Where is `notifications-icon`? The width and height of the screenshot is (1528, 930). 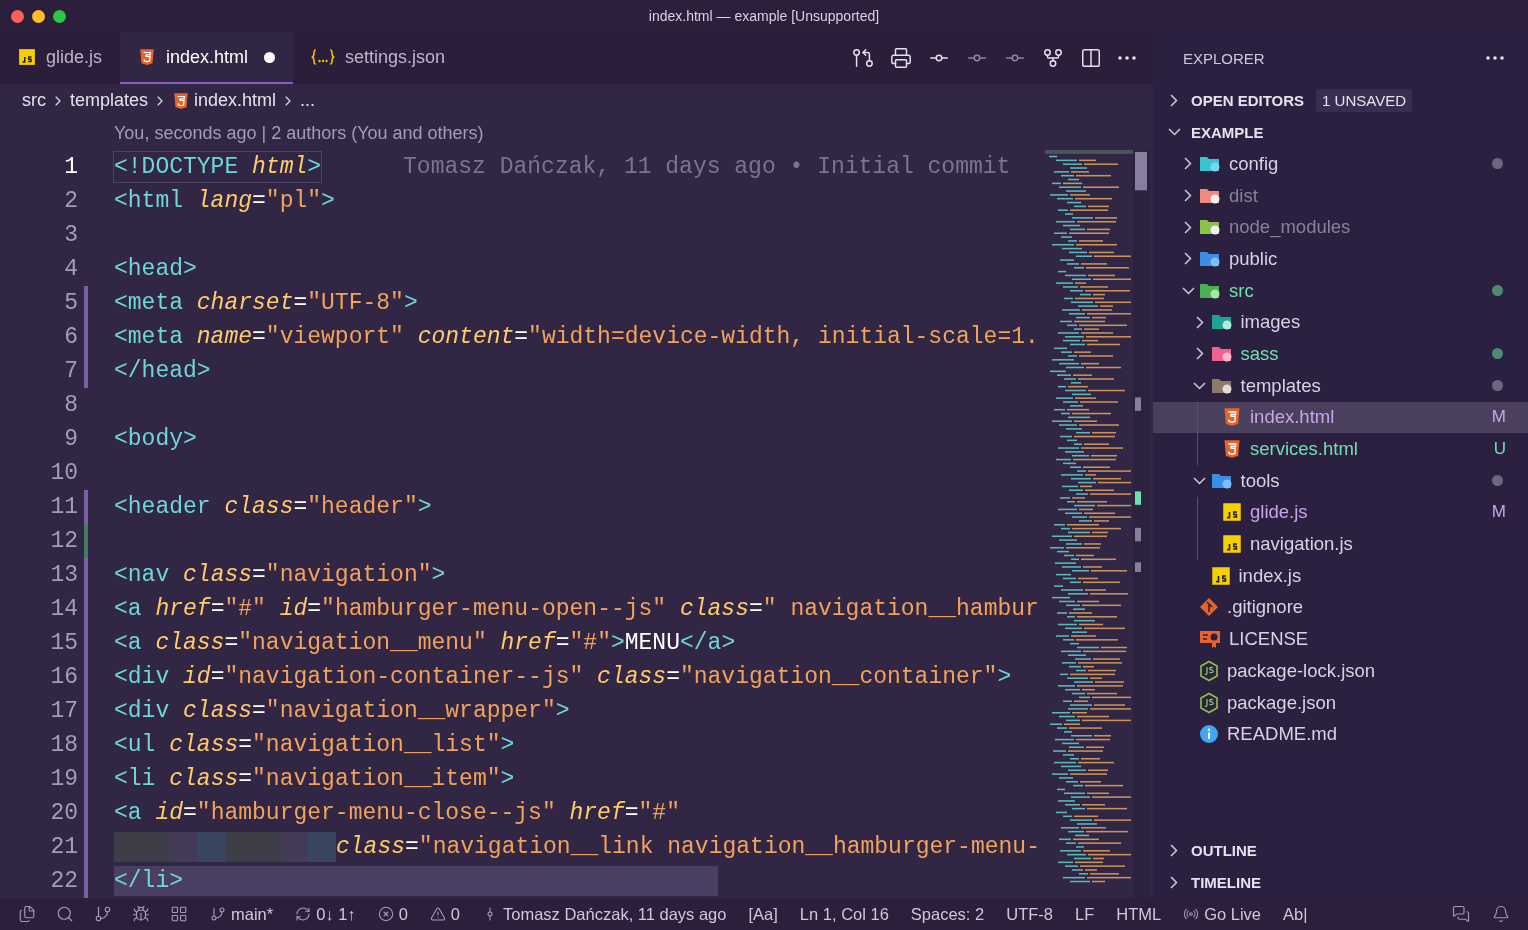
notifications-icon is located at coordinates (1501, 914).